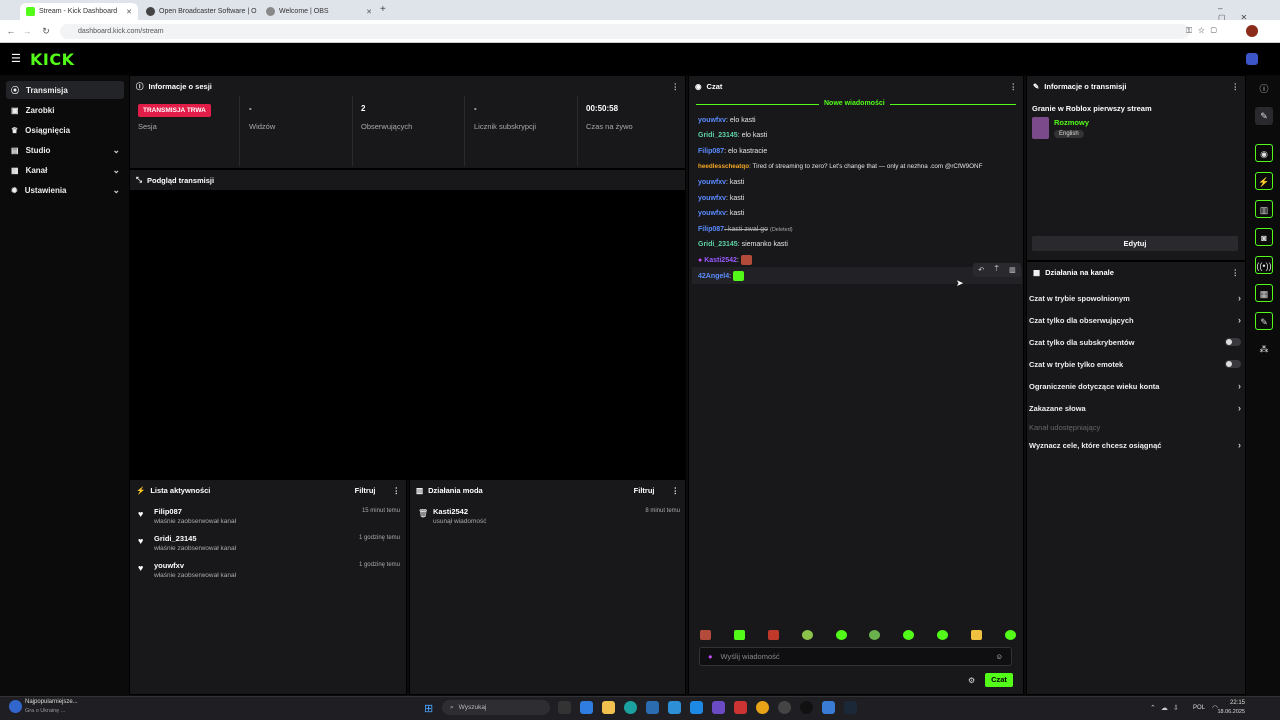  What do you see at coordinates (1264, 209) in the screenshot?
I see `mod-icon: ▥` at bounding box center [1264, 209].